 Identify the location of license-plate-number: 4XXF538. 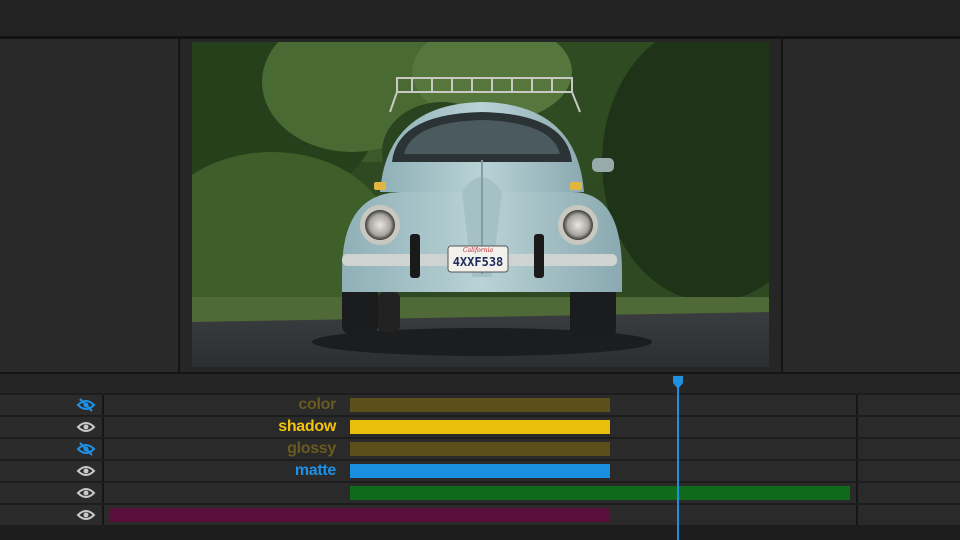
(478, 262).